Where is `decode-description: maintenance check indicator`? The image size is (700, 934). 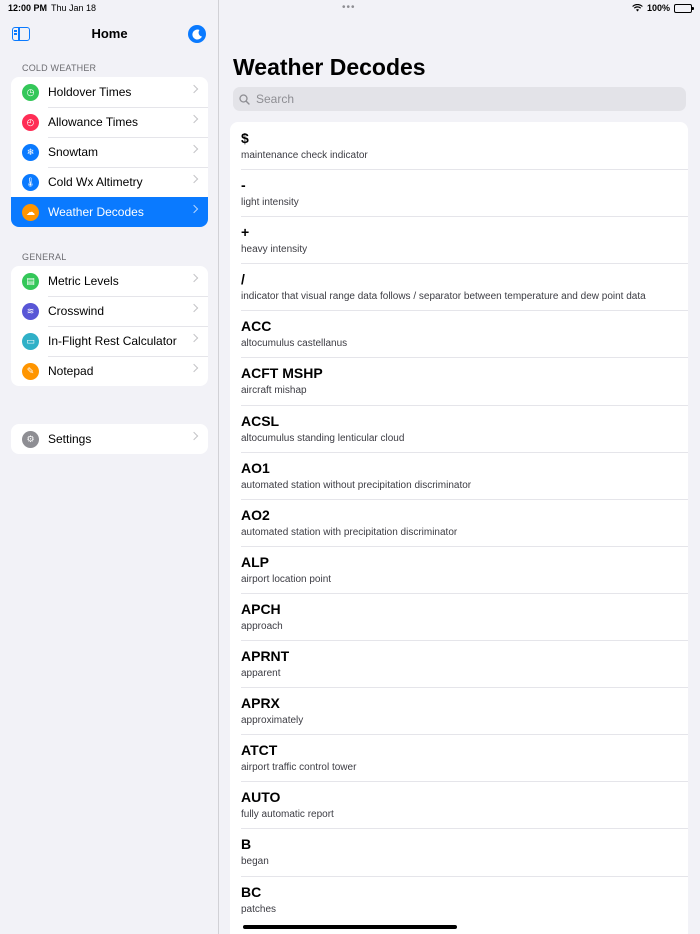
decode-description: maintenance check indicator is located at coordinates (304, 155).